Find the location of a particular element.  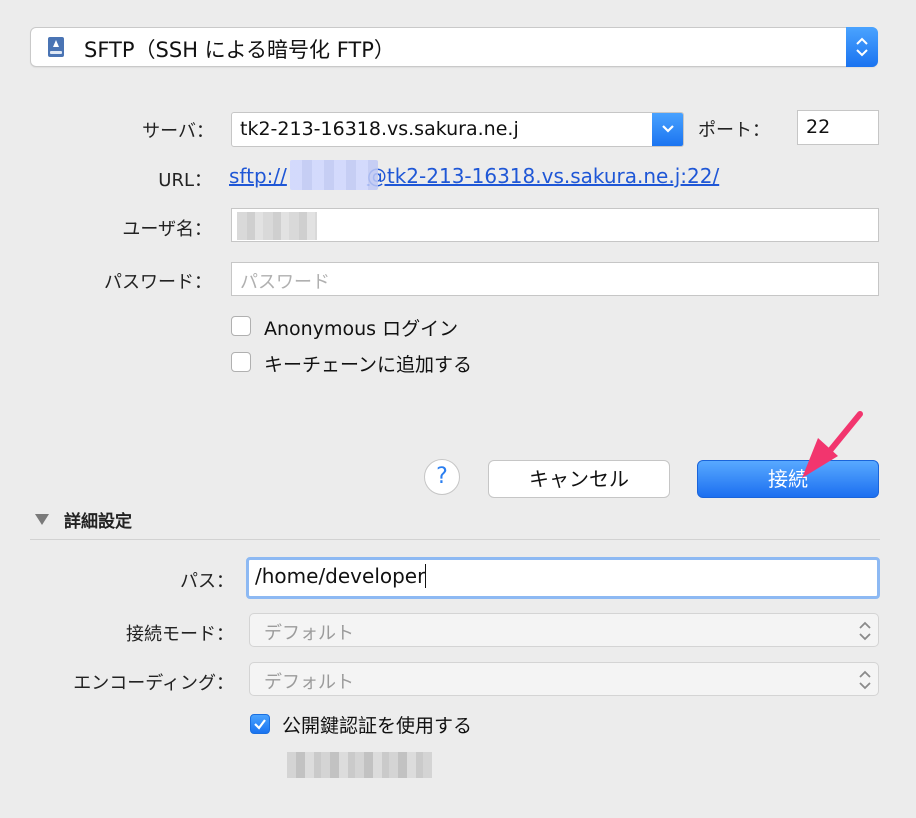

connect-mode-value: デフォルト is located at coordinates (309, 633).